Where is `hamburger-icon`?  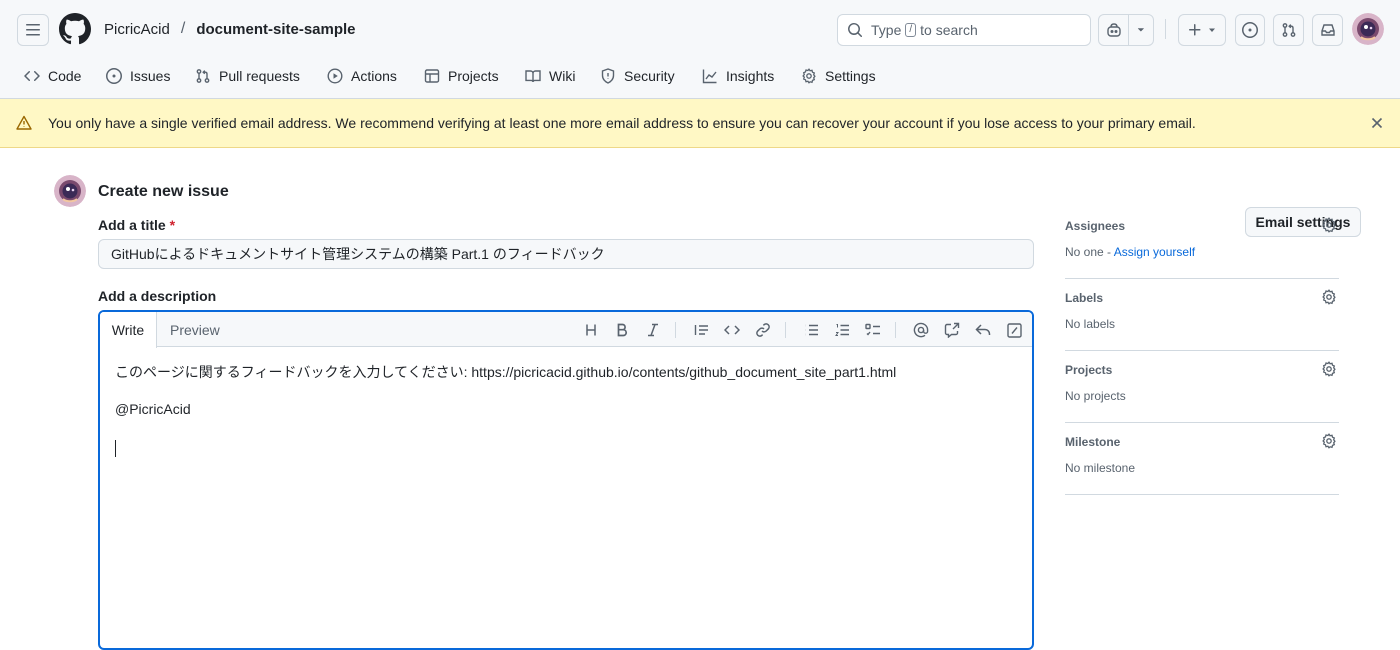 hamburger-icon is located at coordinates (33, 30).